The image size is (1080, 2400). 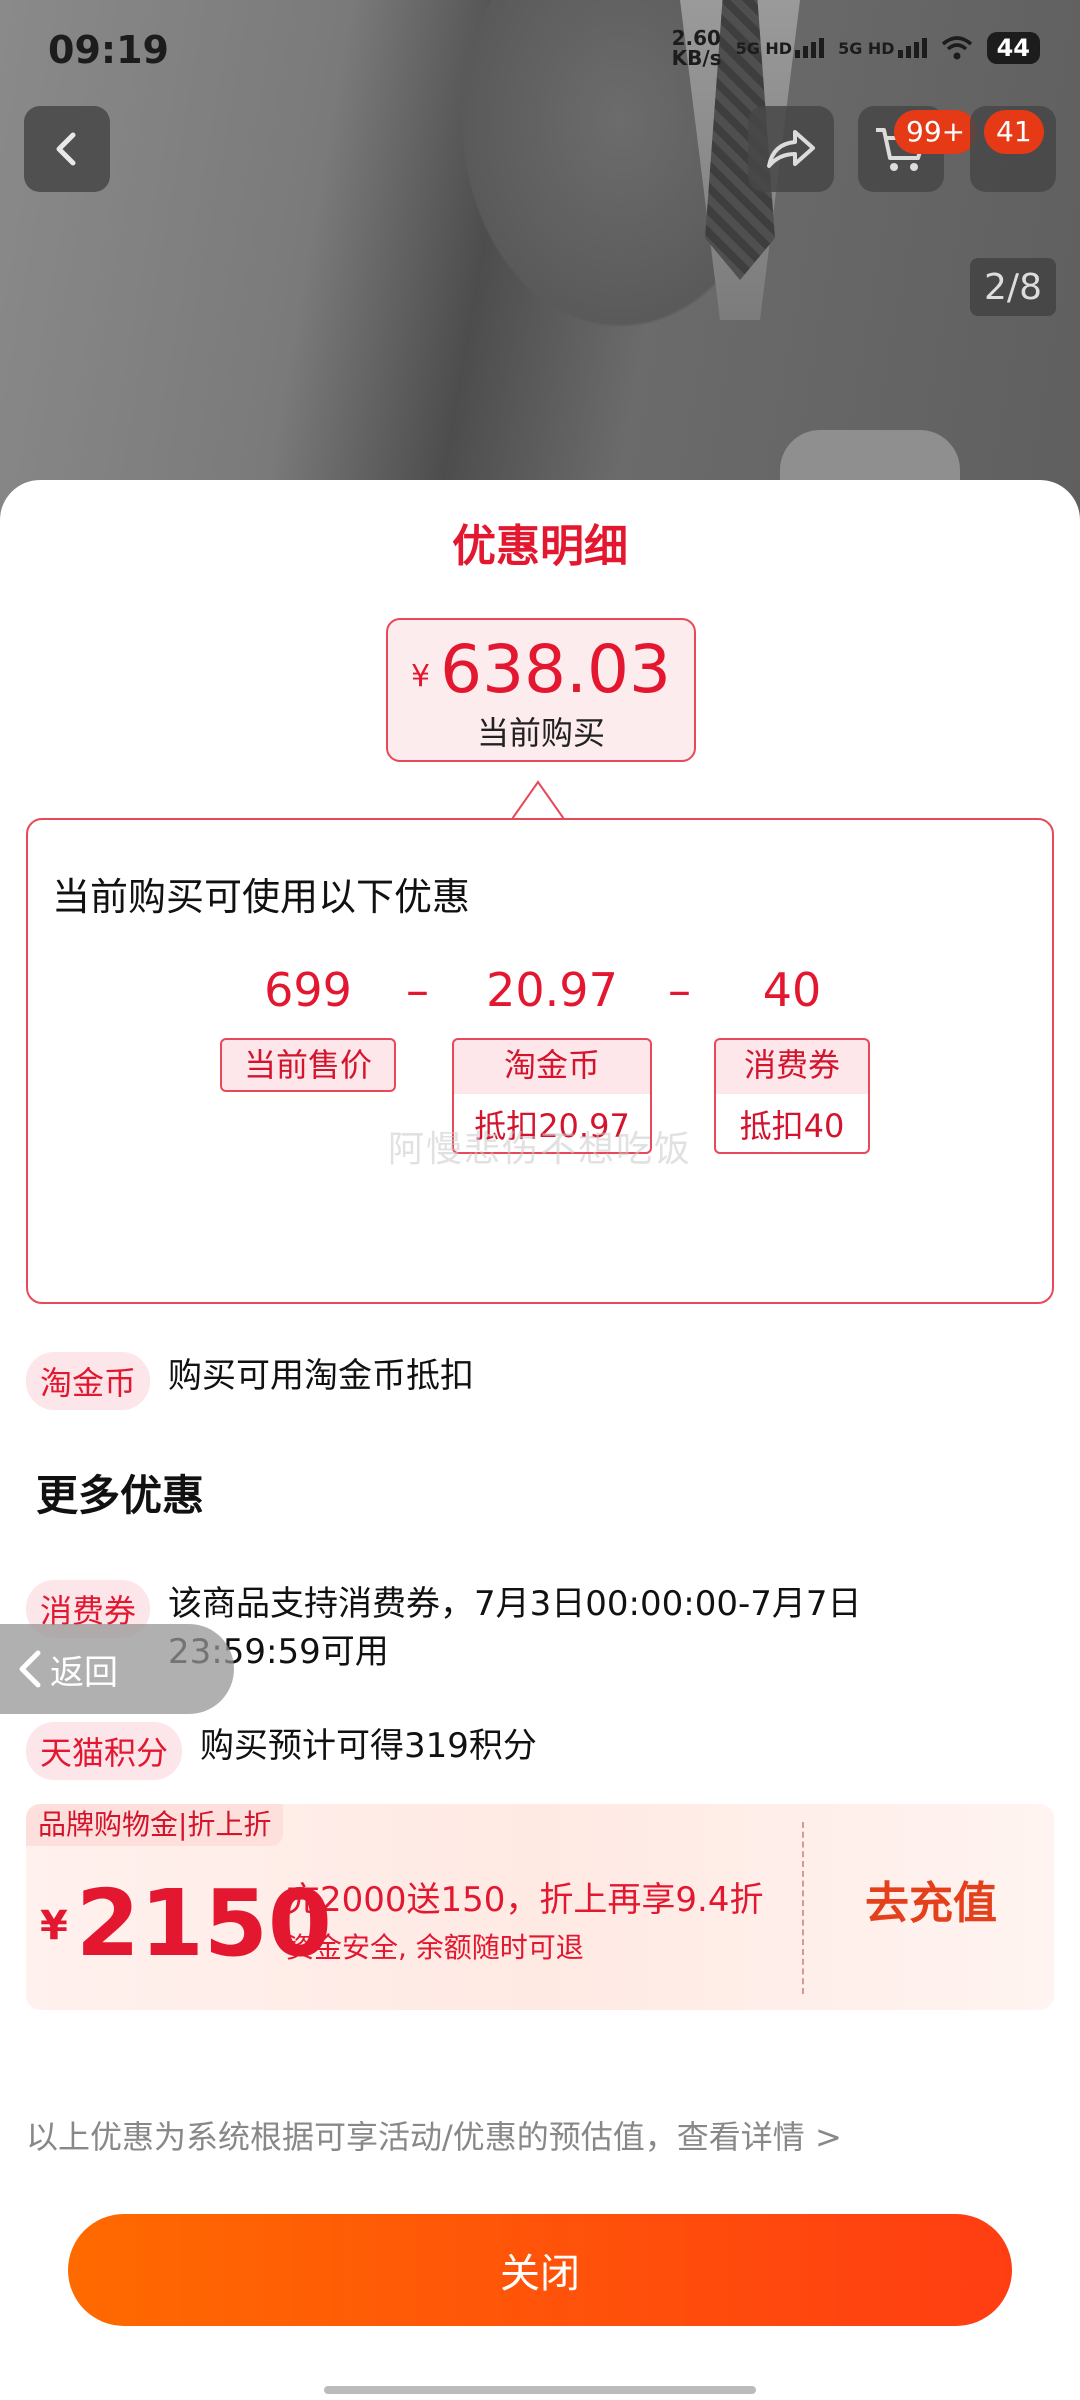 I want to click on floating-return-button: 返回, so click(x=117, y=1669).